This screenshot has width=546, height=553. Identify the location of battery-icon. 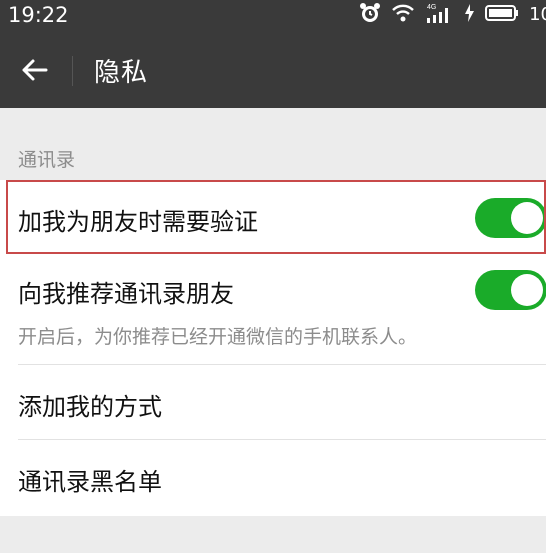
(502, 15).